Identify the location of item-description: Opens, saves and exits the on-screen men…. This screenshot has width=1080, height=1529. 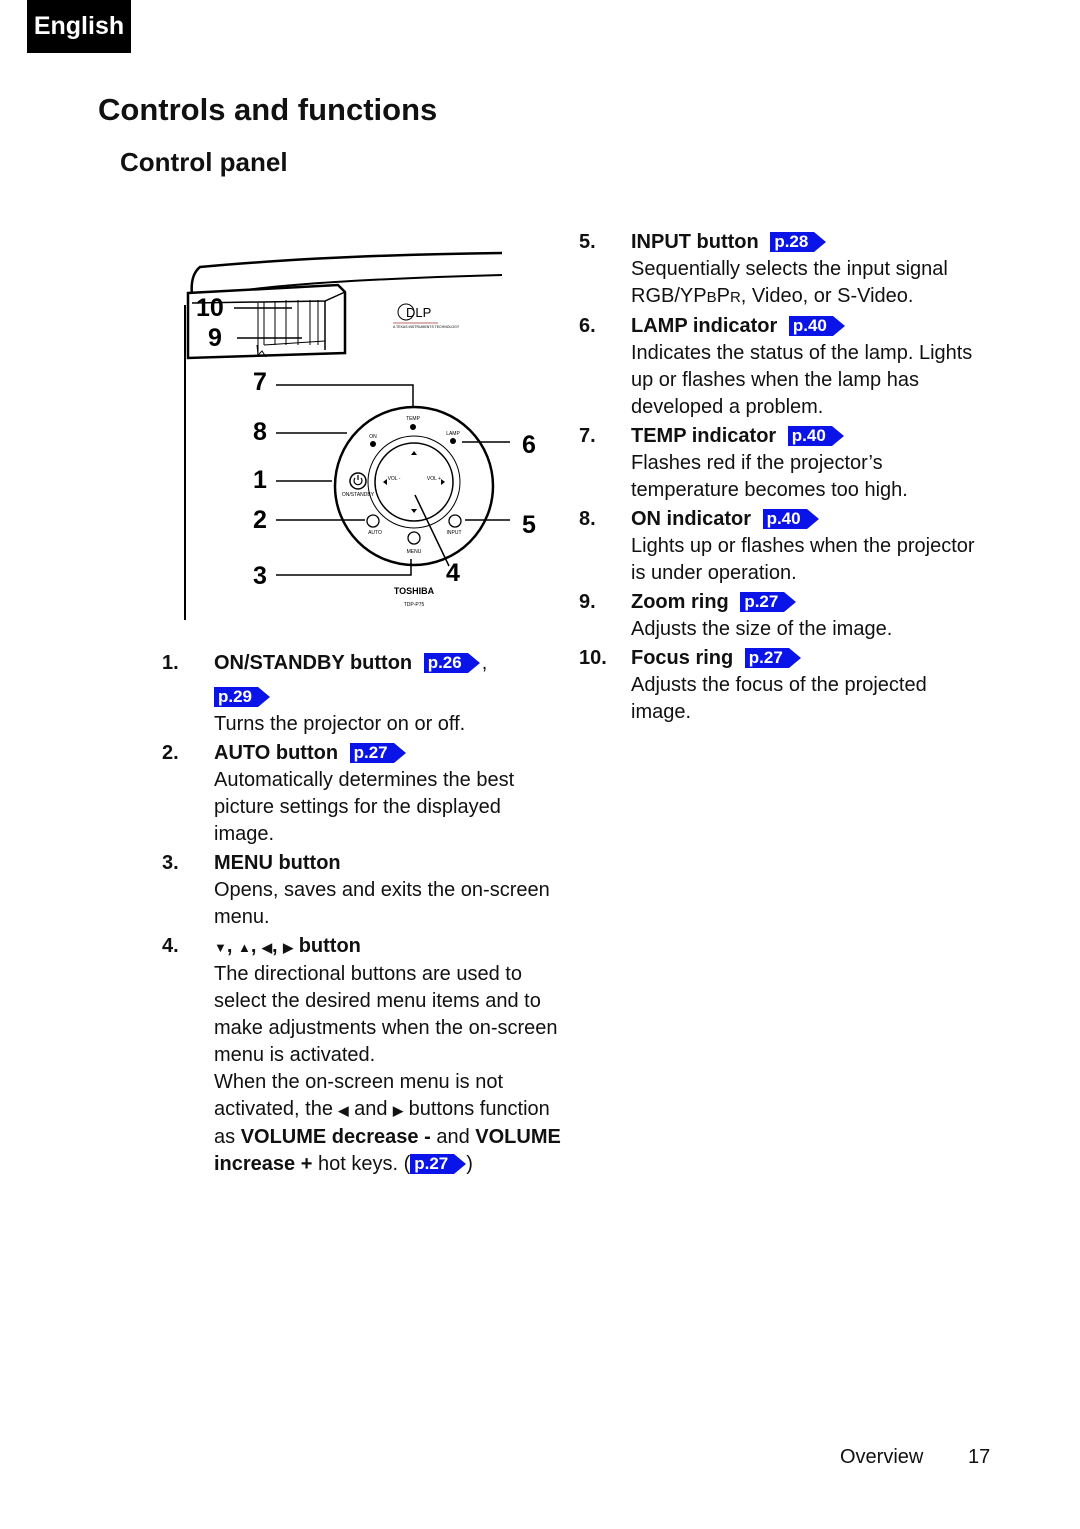
(382, 903).